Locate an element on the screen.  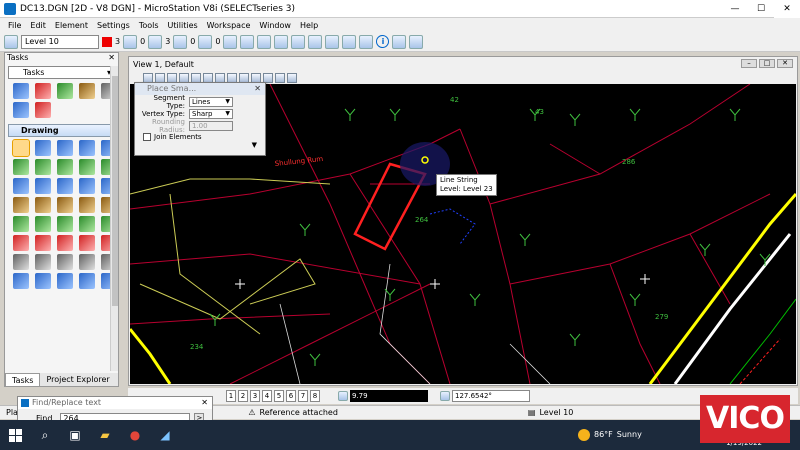
dimension-radial-icon is located at coordinates (65, 281).